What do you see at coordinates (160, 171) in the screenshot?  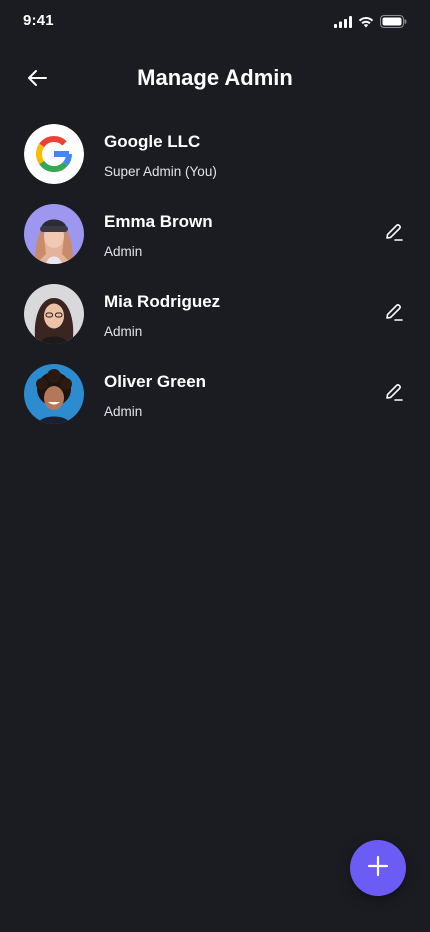 I see `admin-role: Super Admin (You)` at bounding box center [160, 171].